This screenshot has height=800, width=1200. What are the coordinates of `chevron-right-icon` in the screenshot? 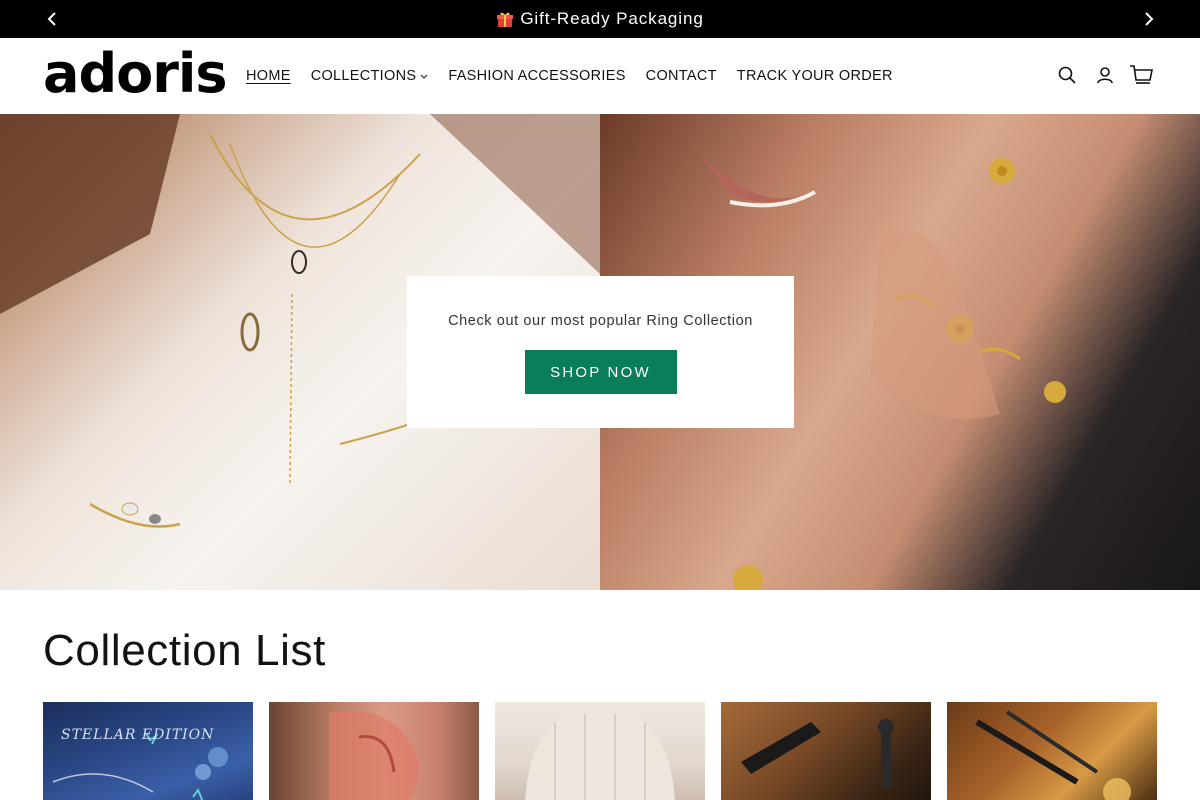 It's located at (1149, 19).